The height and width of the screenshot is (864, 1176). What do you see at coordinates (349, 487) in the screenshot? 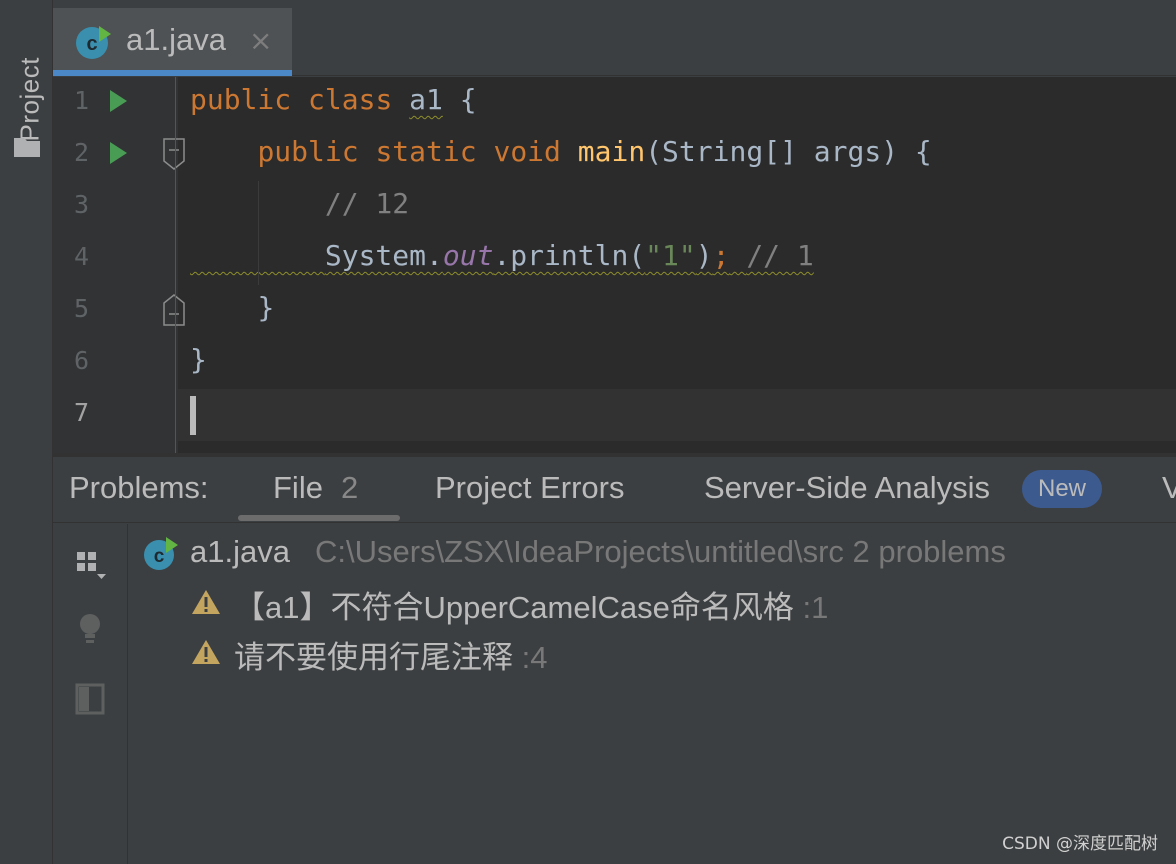
I see `problem-count: 2` at bounding box center [349, 487].